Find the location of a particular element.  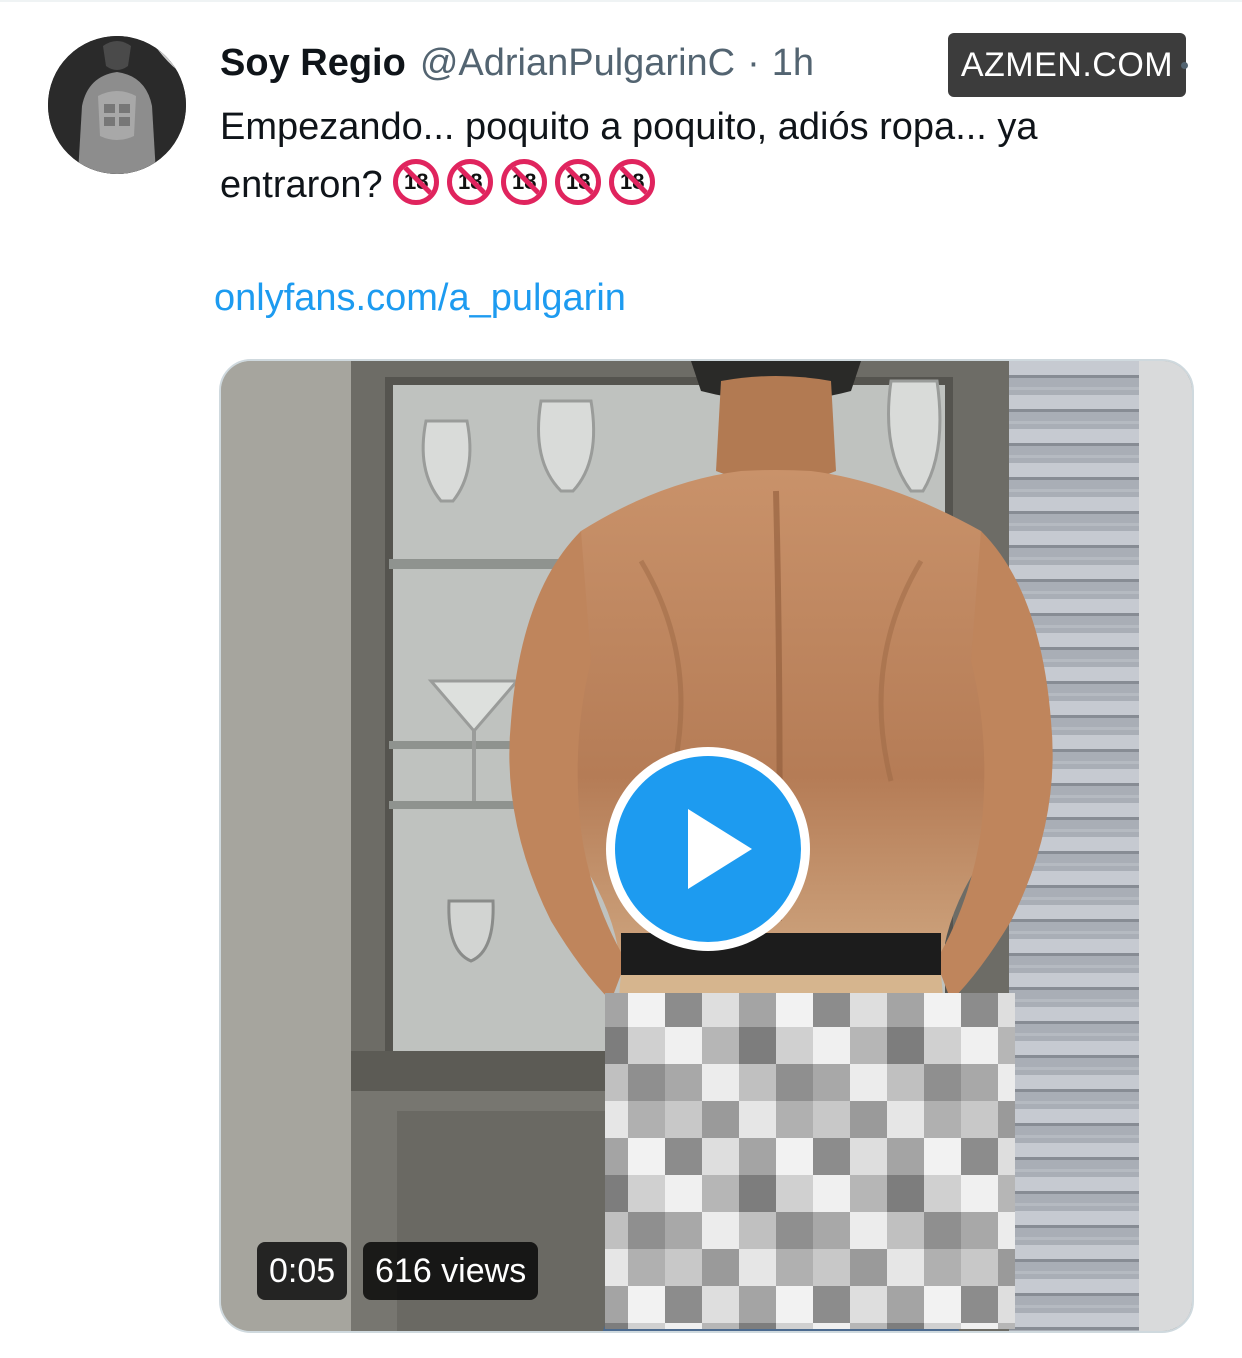

more-options-icon is located at coordinates (1184, 65).